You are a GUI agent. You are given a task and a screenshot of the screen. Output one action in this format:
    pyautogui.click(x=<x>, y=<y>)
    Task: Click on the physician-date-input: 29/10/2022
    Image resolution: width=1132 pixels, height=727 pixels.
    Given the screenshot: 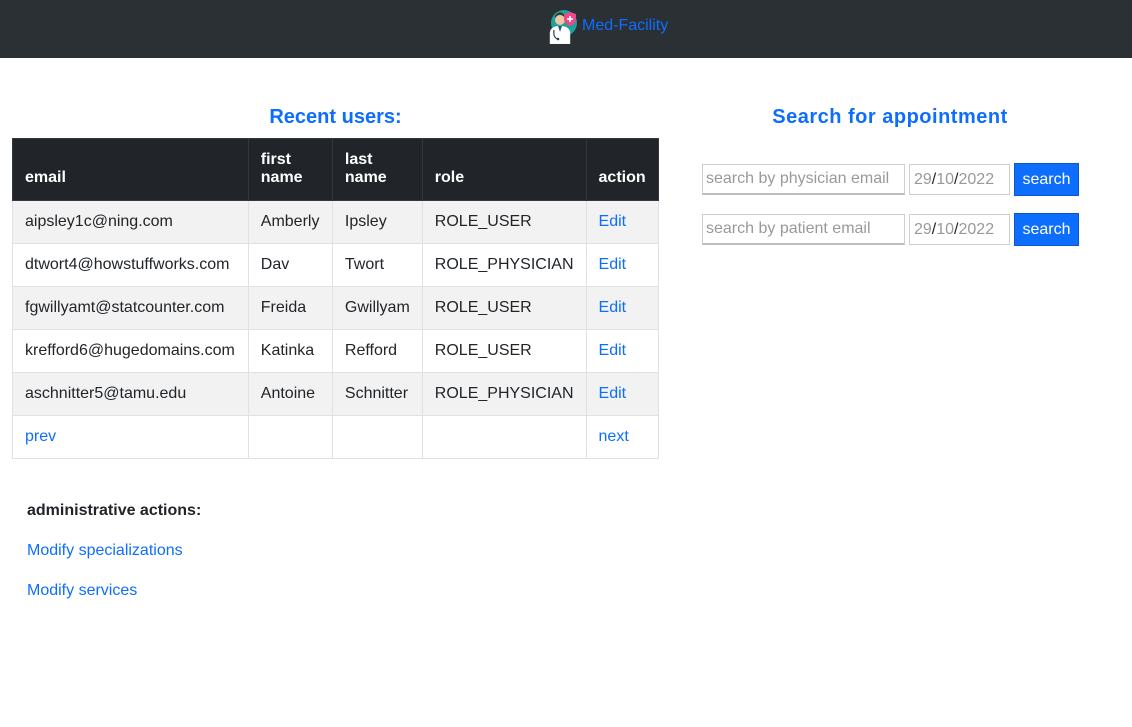 What is the action you would take?
    pyautogui.click(x=959, y=179)
    